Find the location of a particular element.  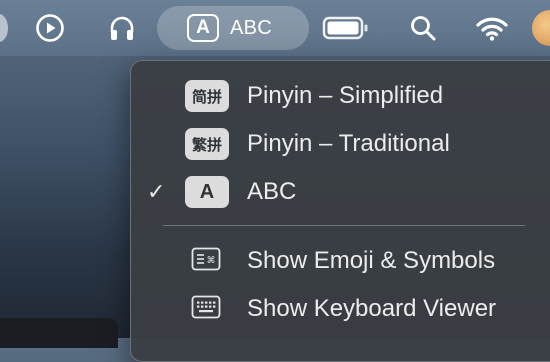

partial-status-icon is located at coordinates (4, 28).